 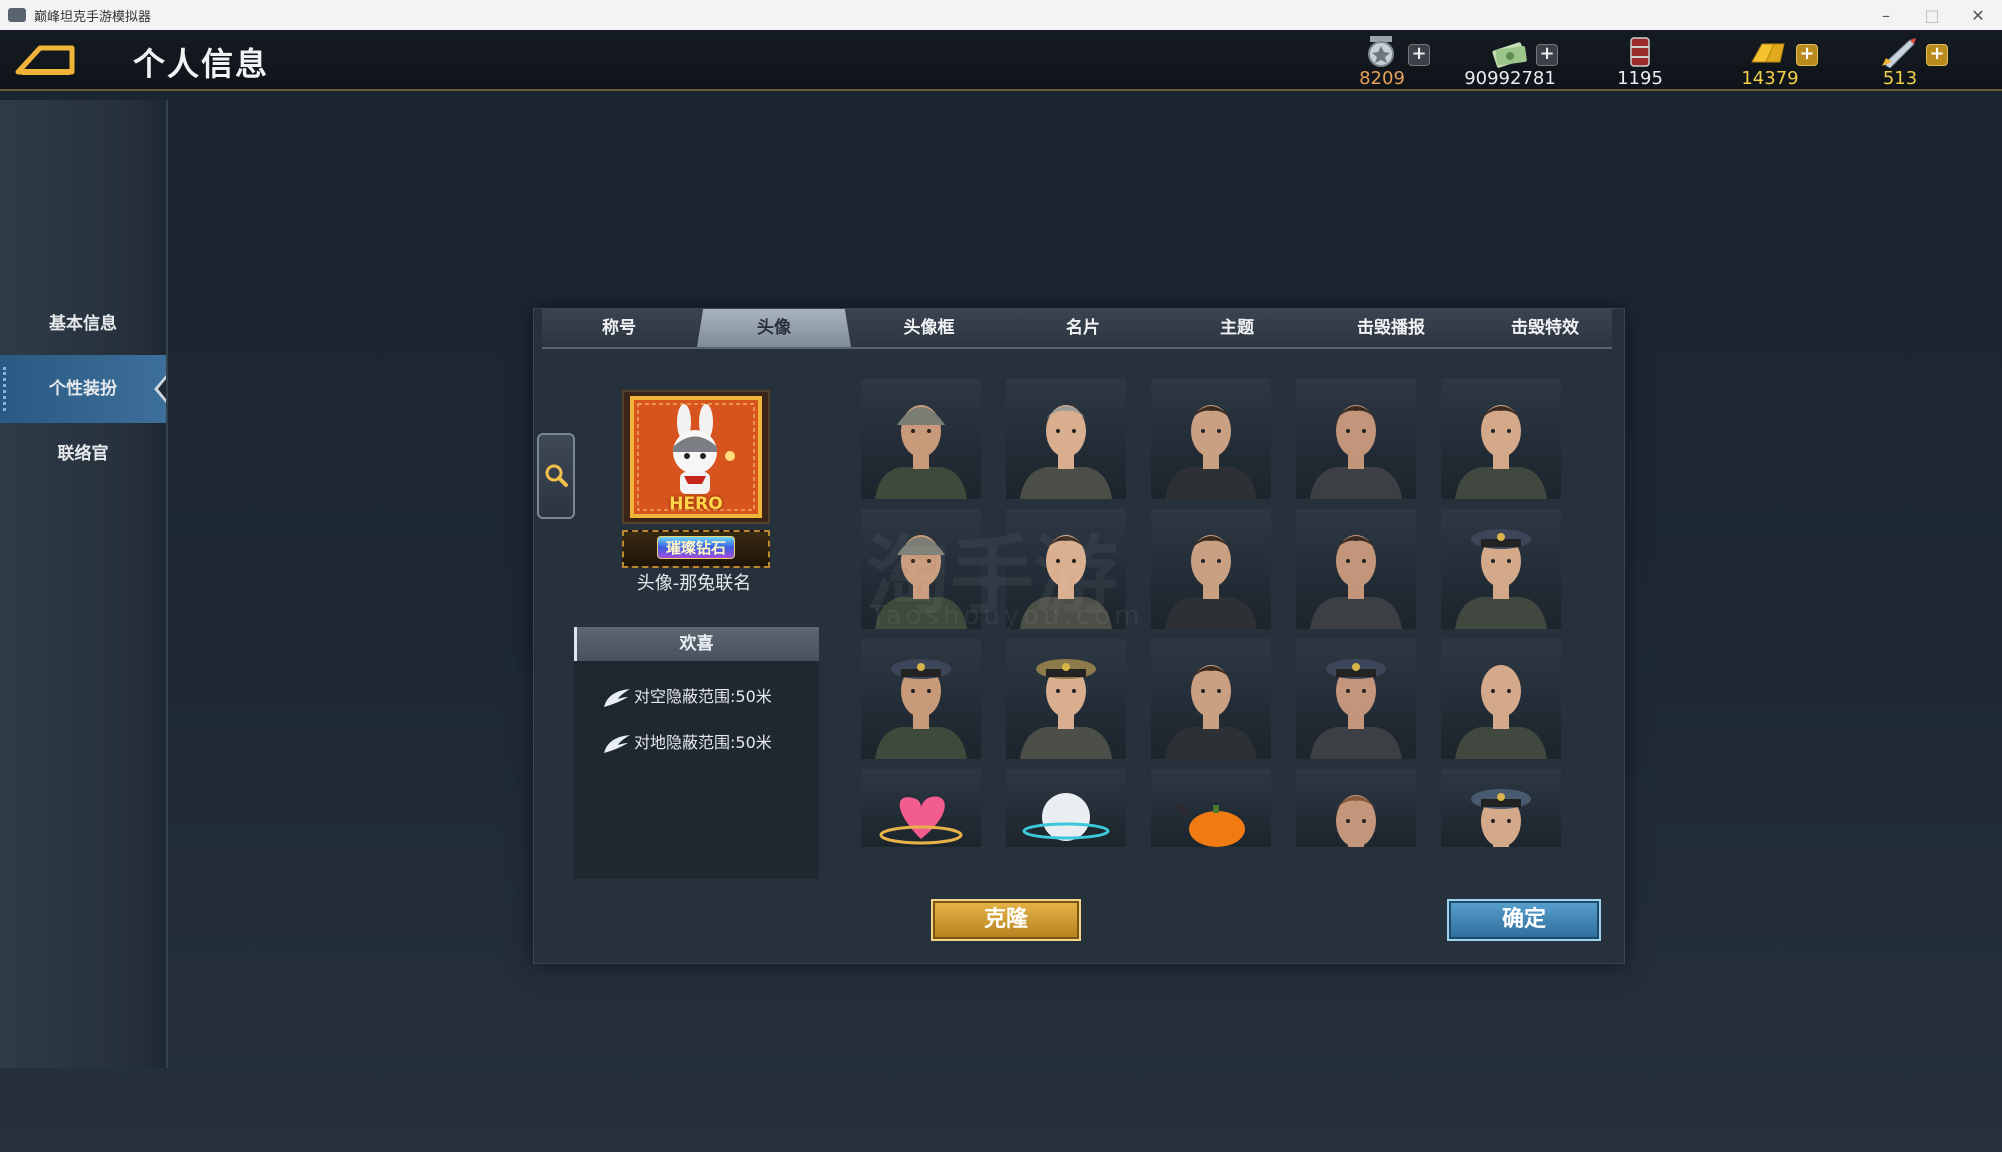 What do you see at coordinates (17, 15) in the screenshot?
I see `app-icon` at bounding box center [17, 15].